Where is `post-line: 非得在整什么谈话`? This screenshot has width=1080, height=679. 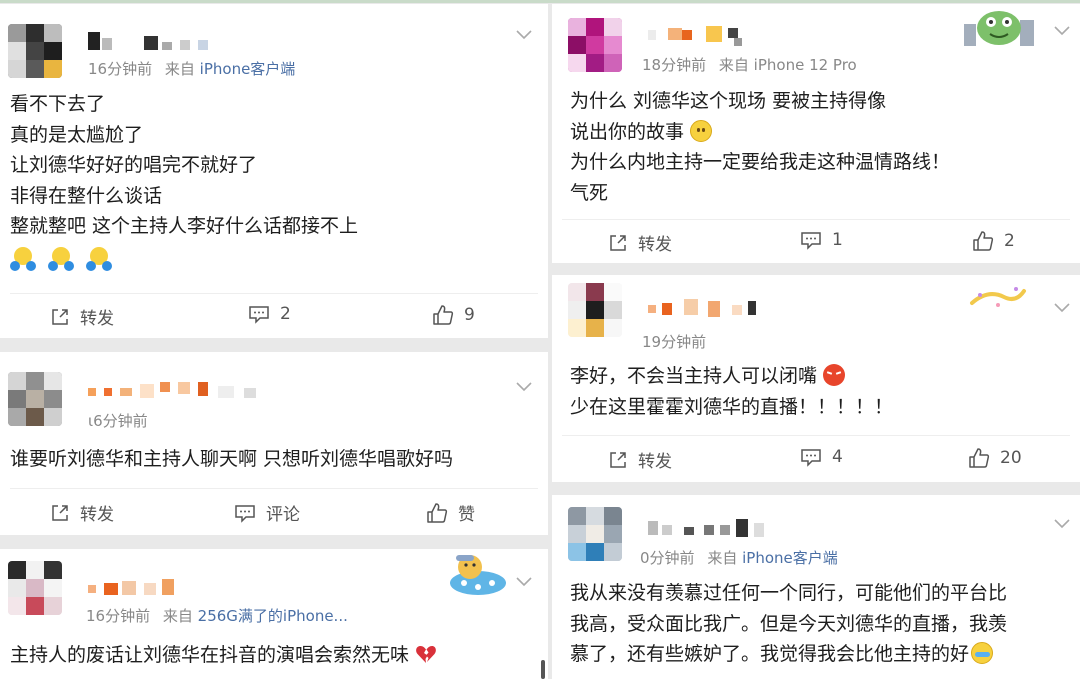 post-line: 非得在整什么谈话 is located at coordinates (86, 195).